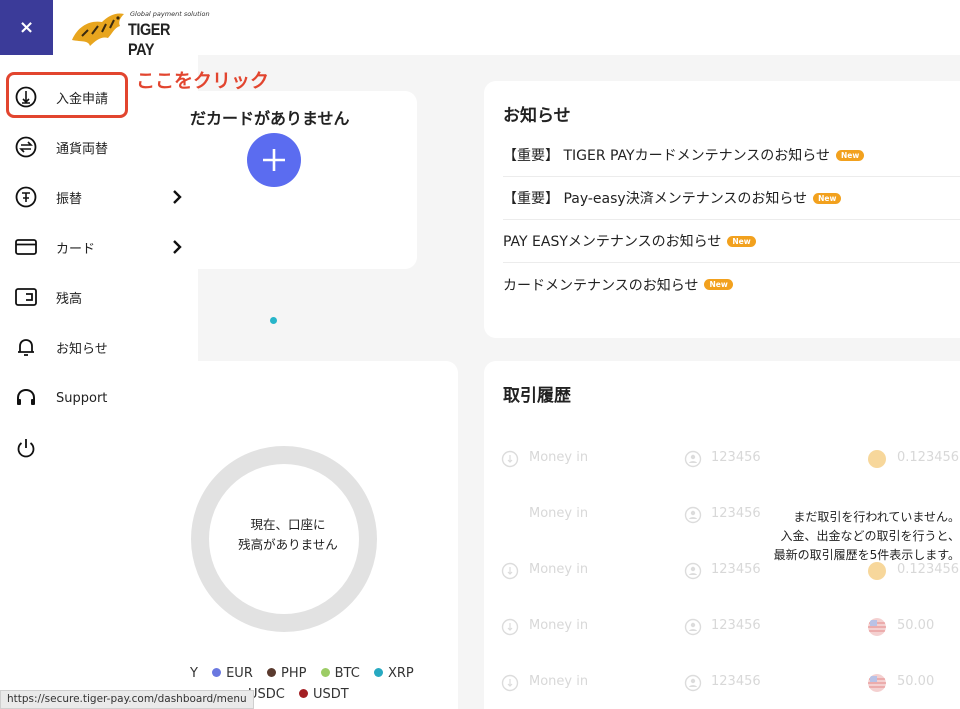  Describe the element at coordinates (537, 396) in the screenshot. I see `history-title: 取引履歴` at that location.